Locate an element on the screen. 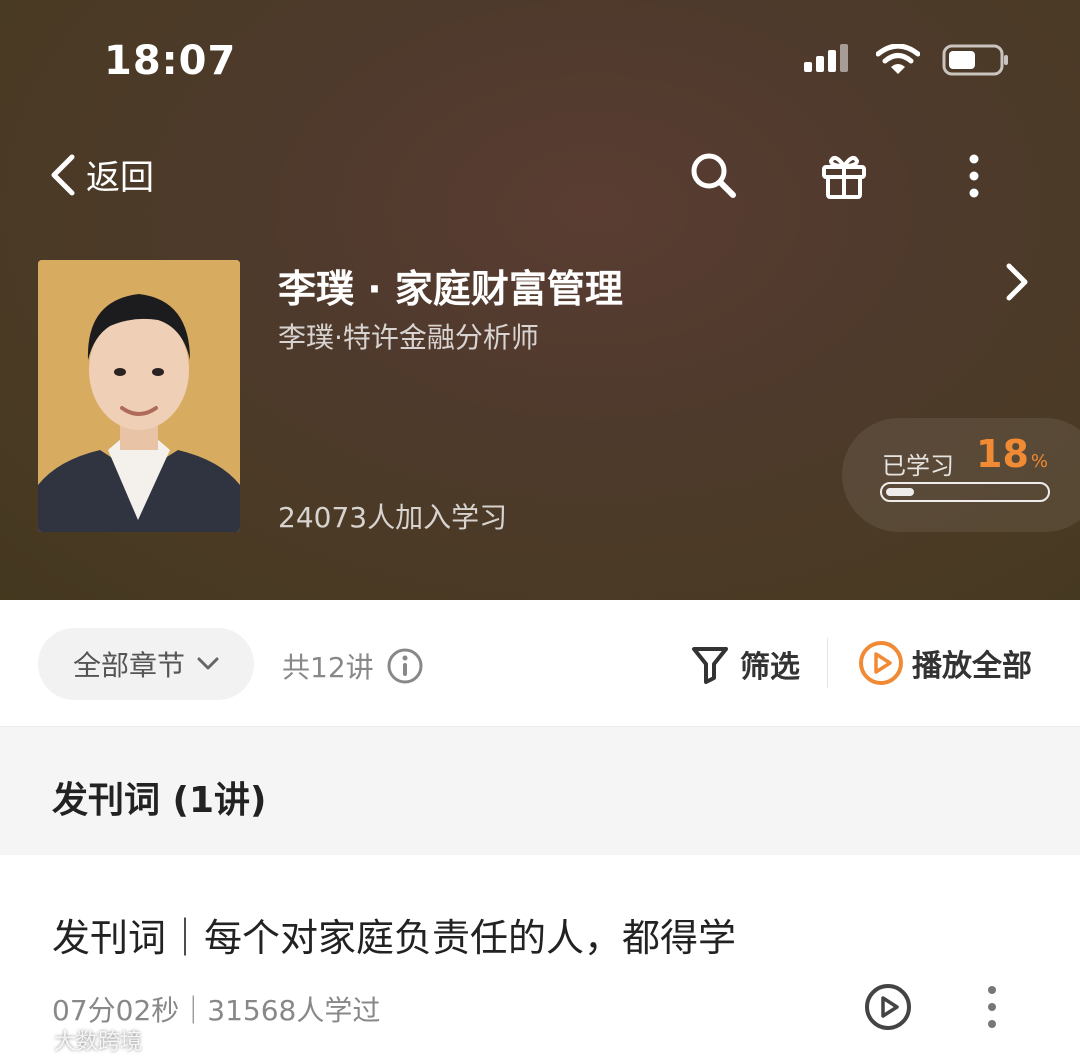  signal-icon is located at coordinates (826, 58).